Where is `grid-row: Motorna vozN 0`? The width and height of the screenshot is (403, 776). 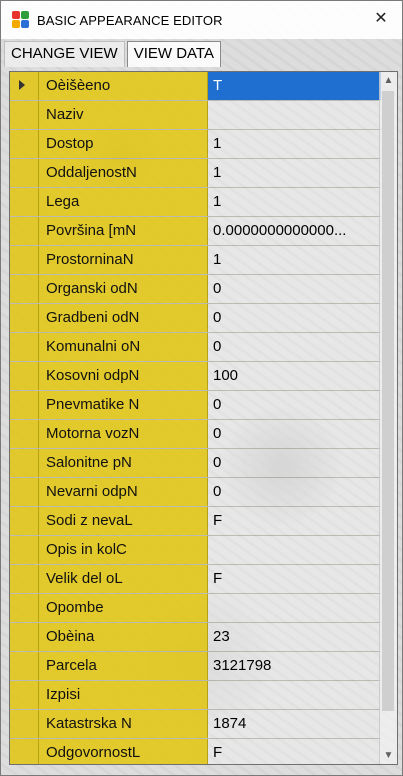 grid-row: Motorna vozN 0 is located at coordinates (195, 434).